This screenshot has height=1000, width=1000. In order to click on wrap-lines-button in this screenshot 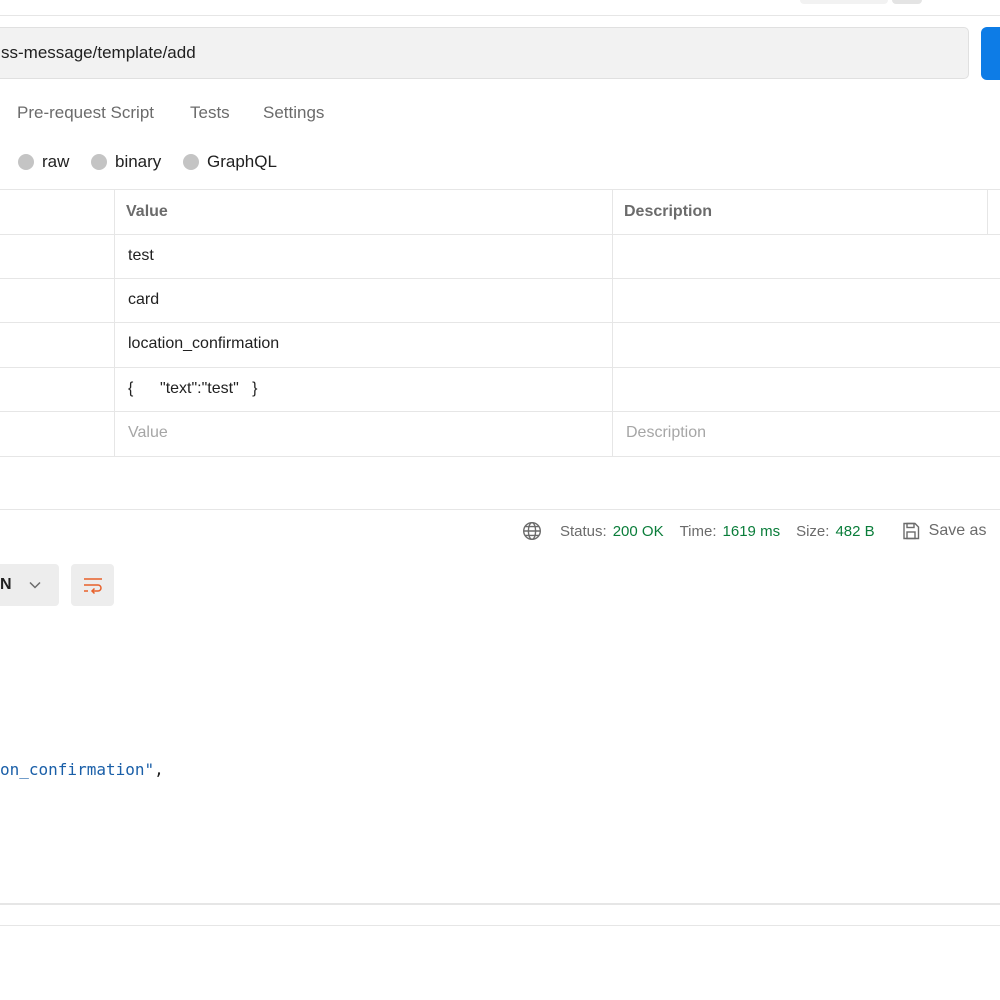, I will do `click(92, 585)`.